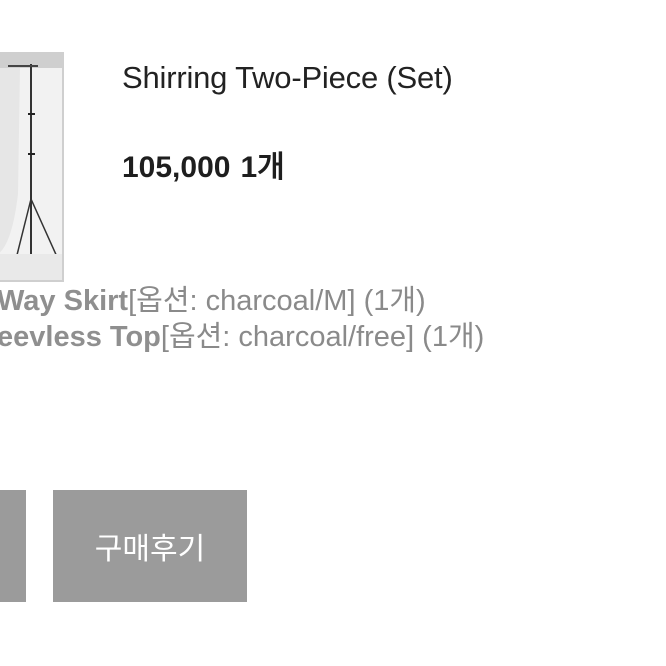 Image resolution: width=666 pixels, height=666 pixels. I want to click on product-thumbnail, so click(32, 167).